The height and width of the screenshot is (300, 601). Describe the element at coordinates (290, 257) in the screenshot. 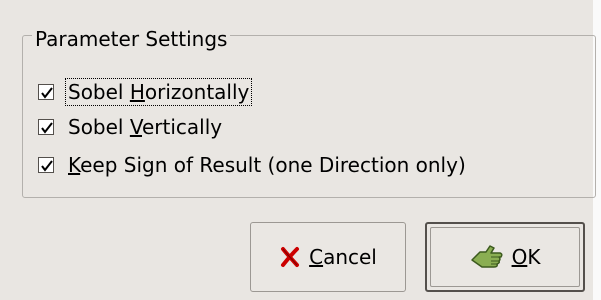

I see `cancel-x-icon` at that location.